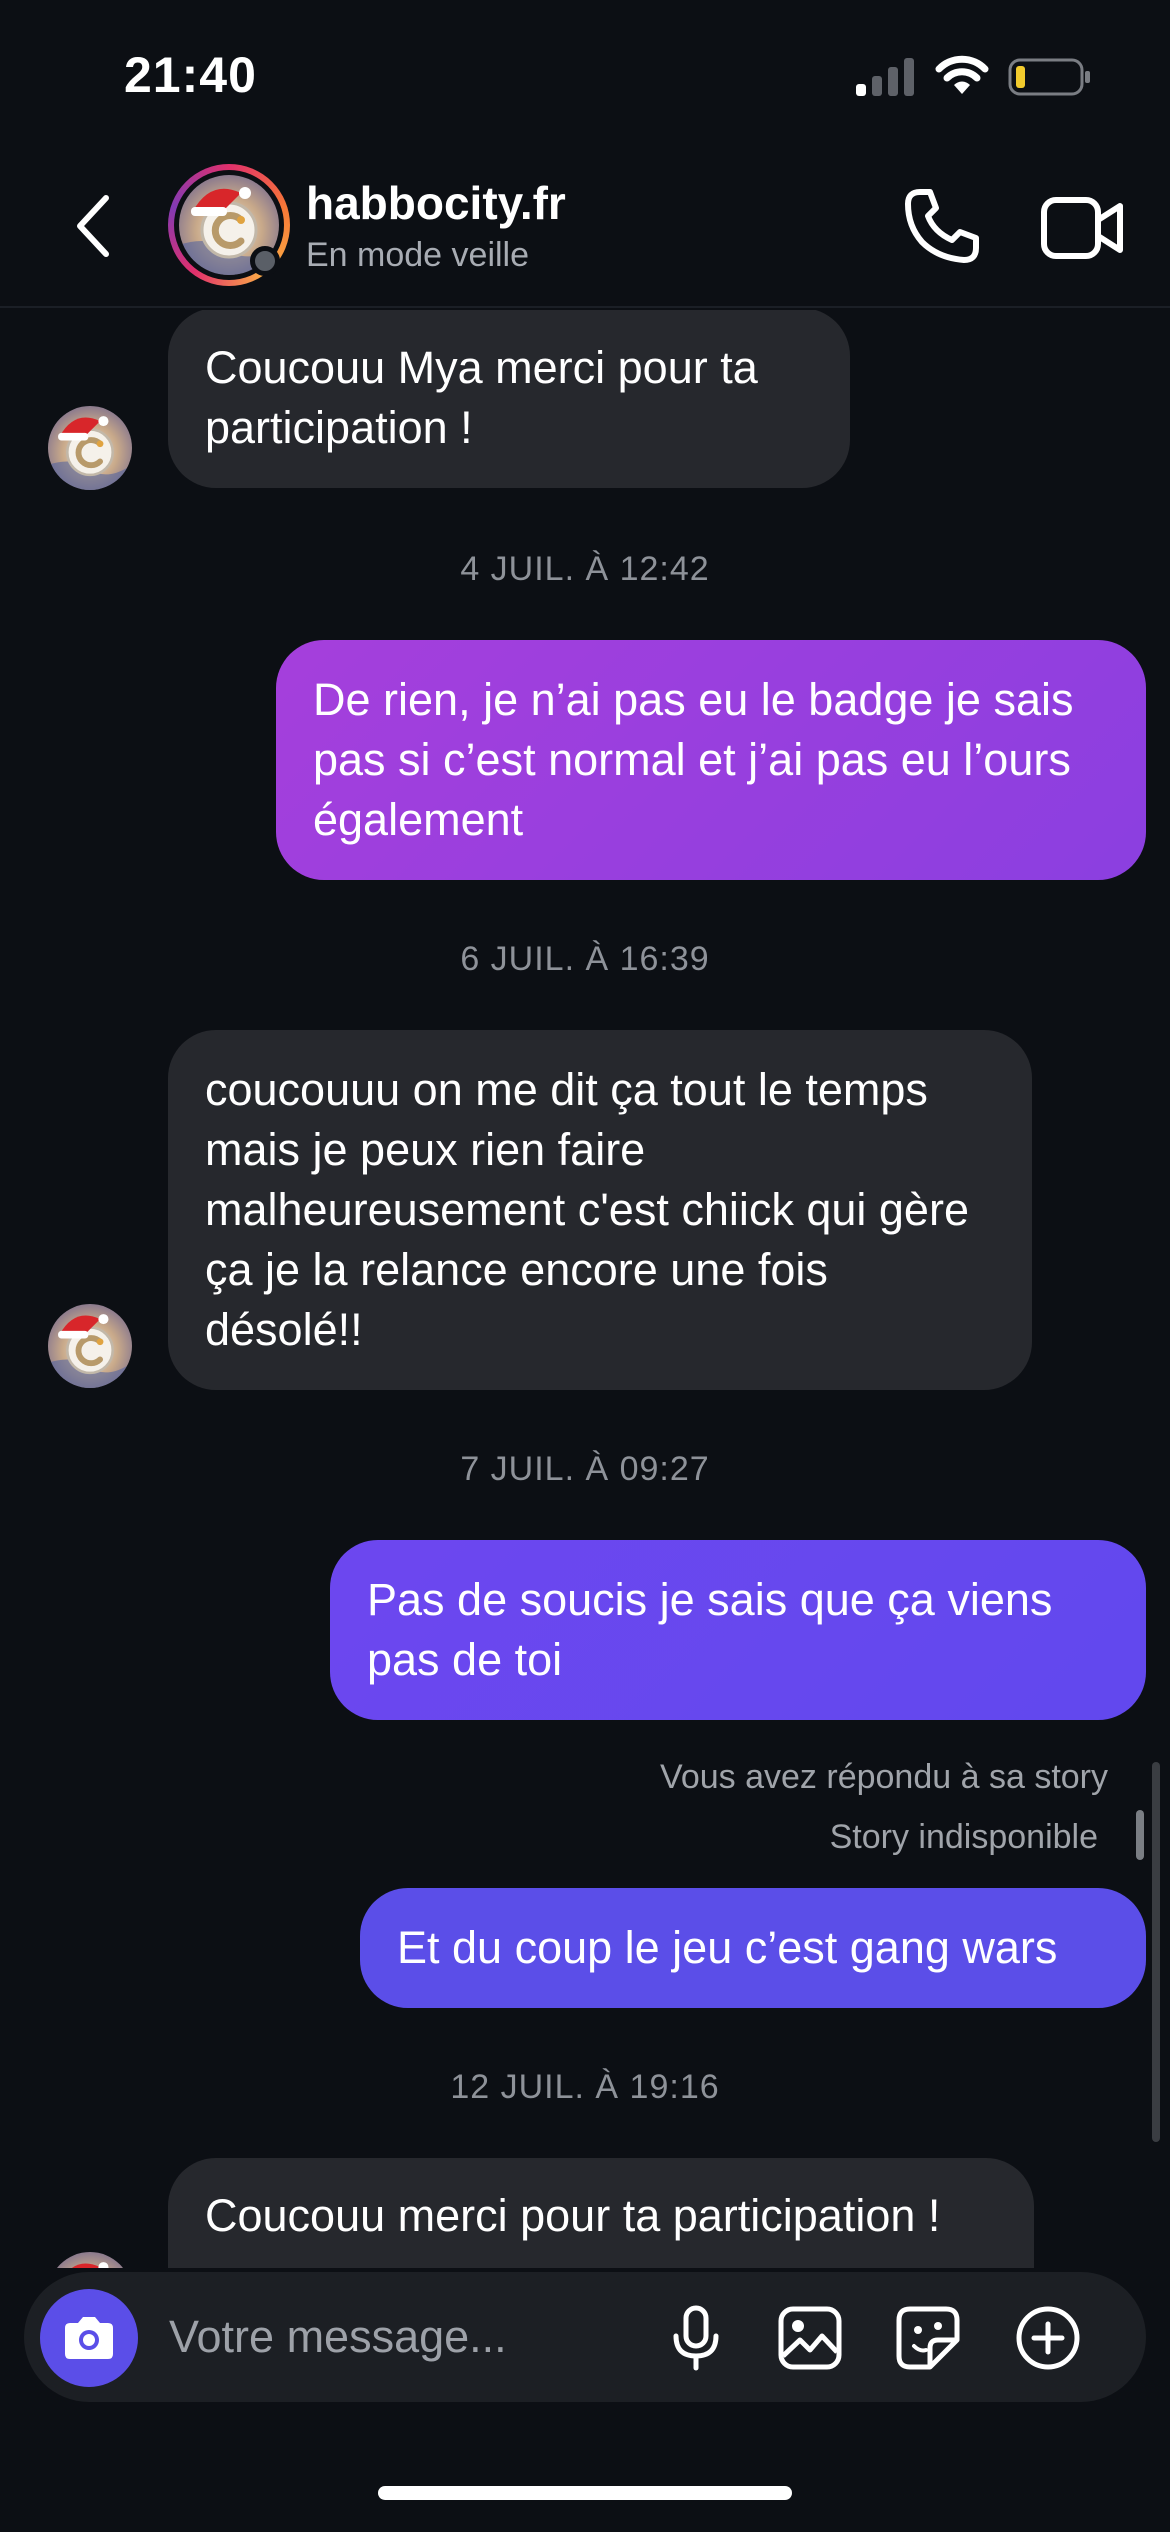 The image size is (1170, 2532). What do you see at coordinates (885, 77) in the screenshot?
I see `cellular-signal-icon` at bounding box center [885, 77].